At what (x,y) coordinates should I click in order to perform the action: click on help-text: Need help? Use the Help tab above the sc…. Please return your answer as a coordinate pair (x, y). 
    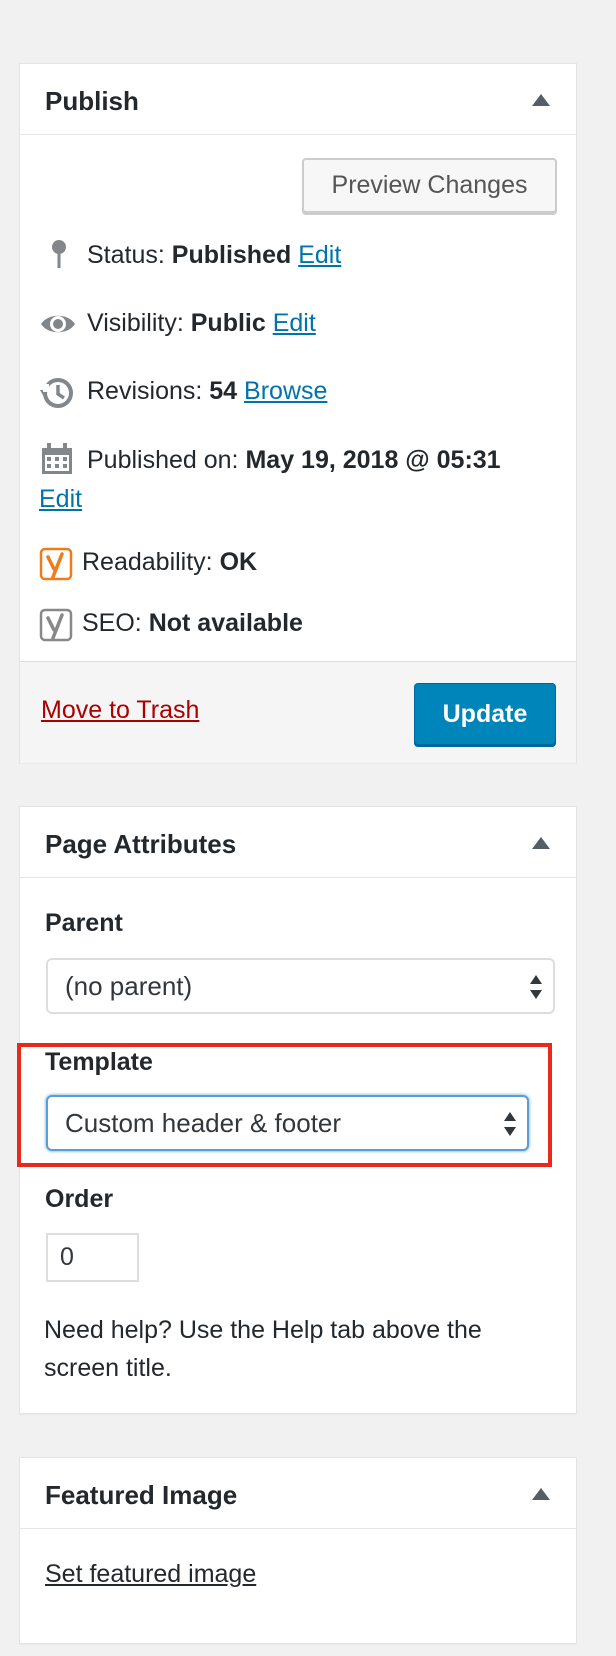
    Looking at the image, I should click on (263, 1349).